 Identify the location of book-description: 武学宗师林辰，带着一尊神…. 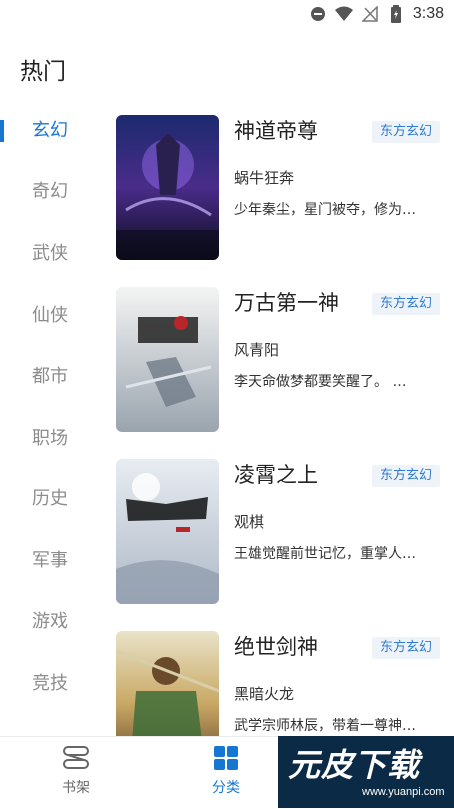
(325, 726).